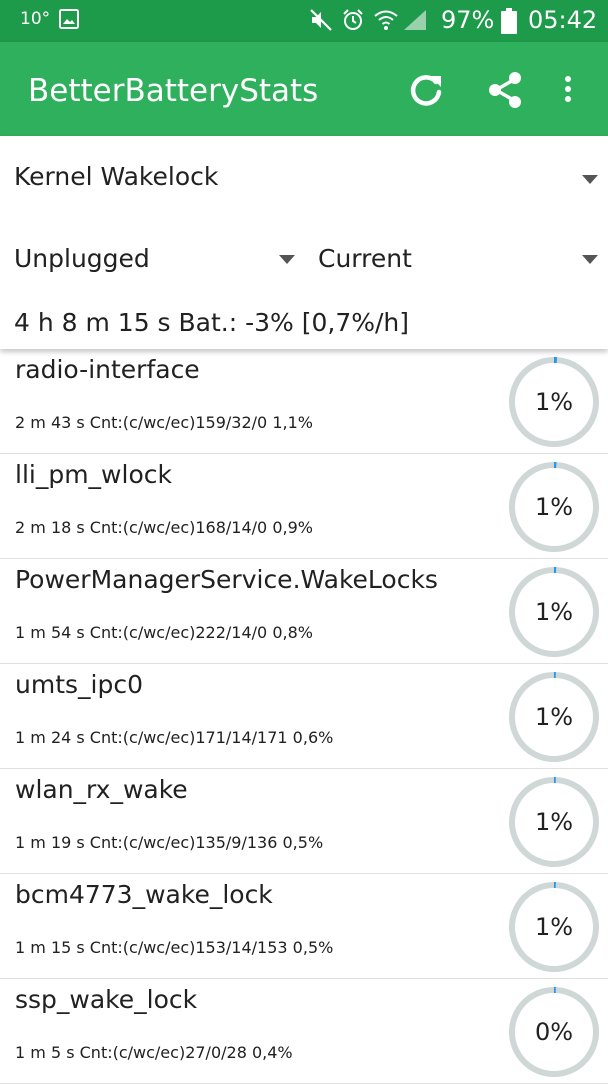 Image resolution: width=608 pixels, height=1084 pixels. I want to click on wakelock-name: bcm4773_wake_lock, so click(144, 894).